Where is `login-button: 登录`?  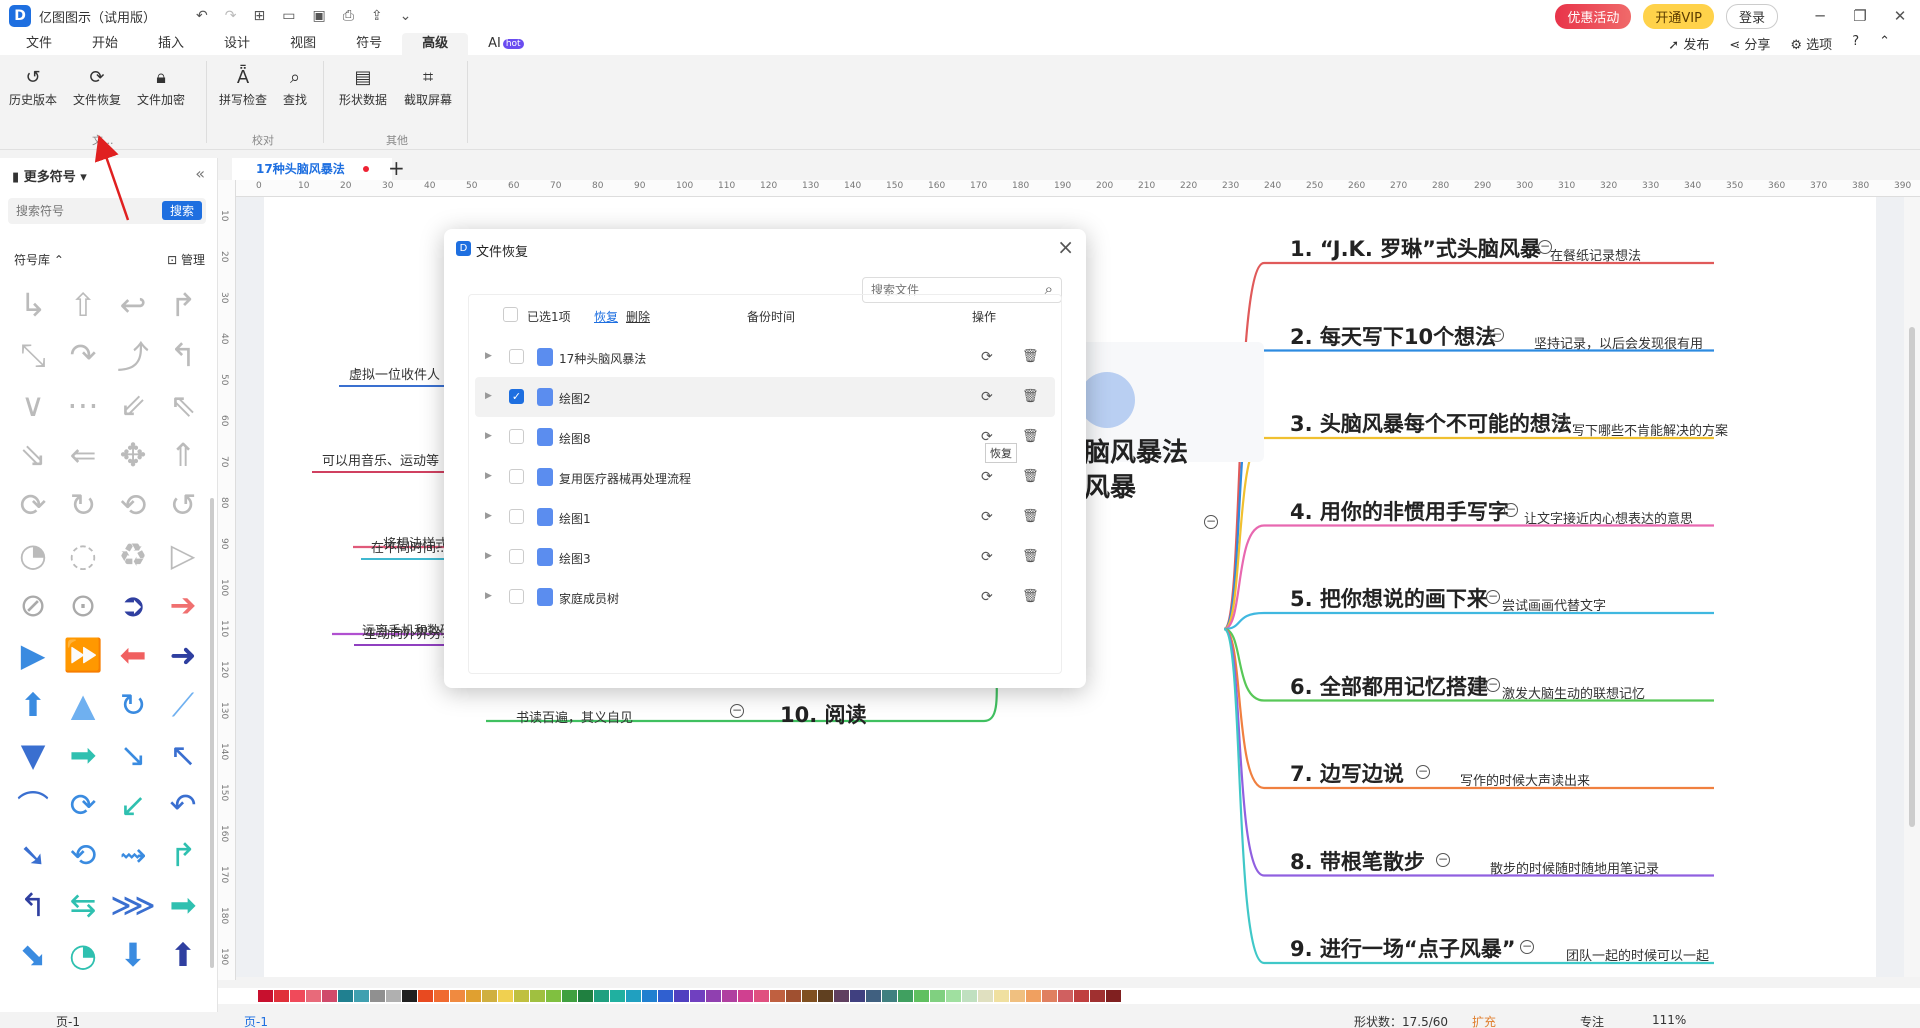
login-button: 登录 is located at coordinates (1751, 16).